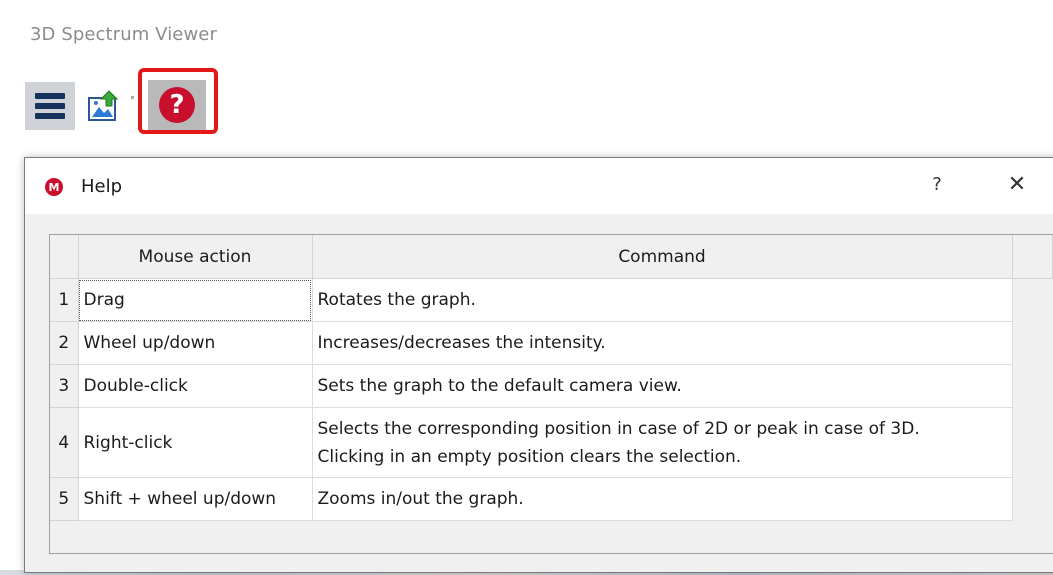 This screenshot has height=575, width=1053. I want to click on mouse-action-cell: Shift + wheel up/down, so click(195, 499).